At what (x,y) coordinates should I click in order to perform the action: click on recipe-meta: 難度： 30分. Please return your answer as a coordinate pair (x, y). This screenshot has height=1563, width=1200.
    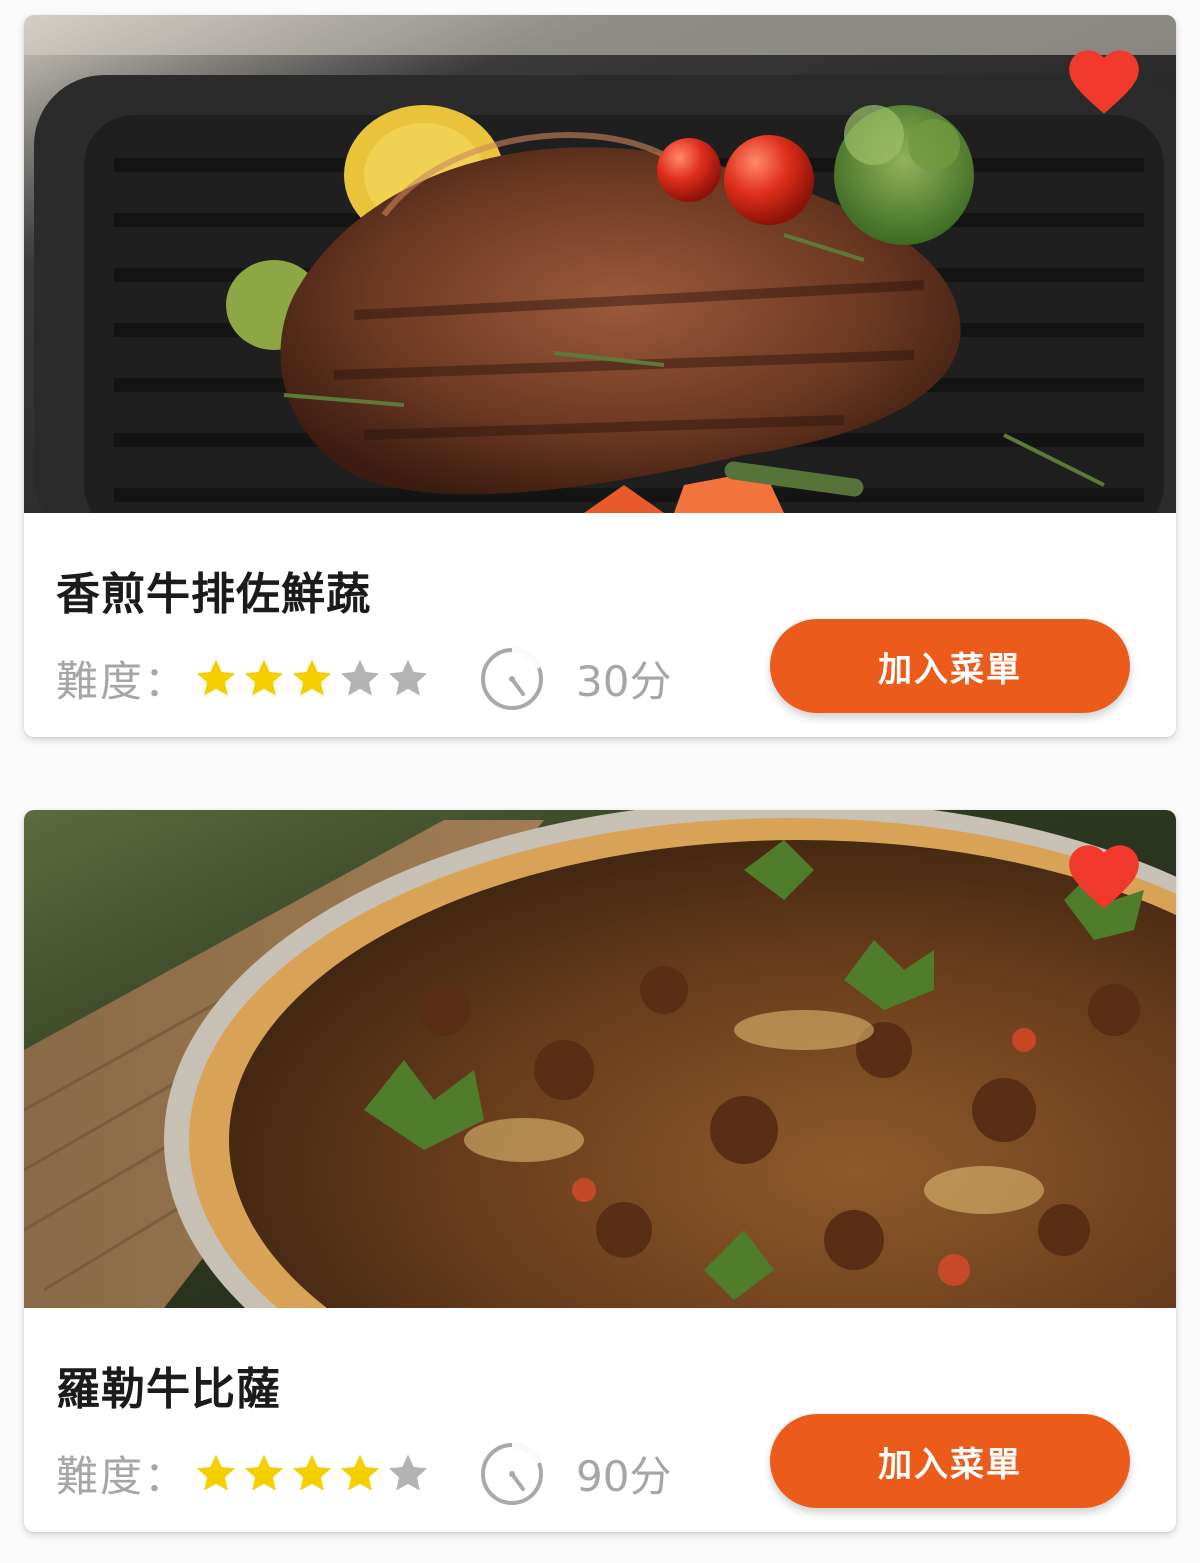
    Looking at the image, I should click on (363, 678).